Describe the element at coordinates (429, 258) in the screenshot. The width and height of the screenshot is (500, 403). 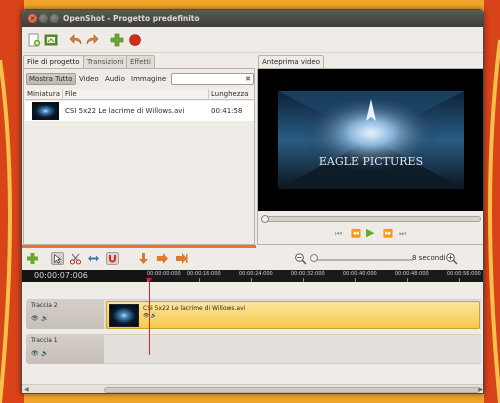
I see `zoom-label: 8 secondi` at that location.